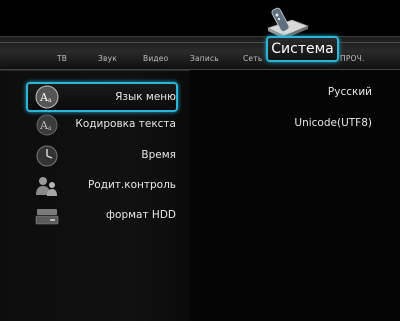 Image resolution: width=400 pixels, height=321 pixels. Describe the element at coordinates (47, 156) in the screenshot. I see `clock-icon` at that location.